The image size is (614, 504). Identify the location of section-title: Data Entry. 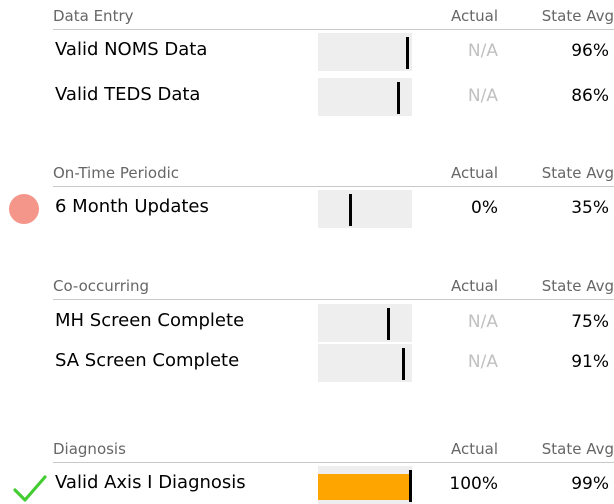
(93, 16).